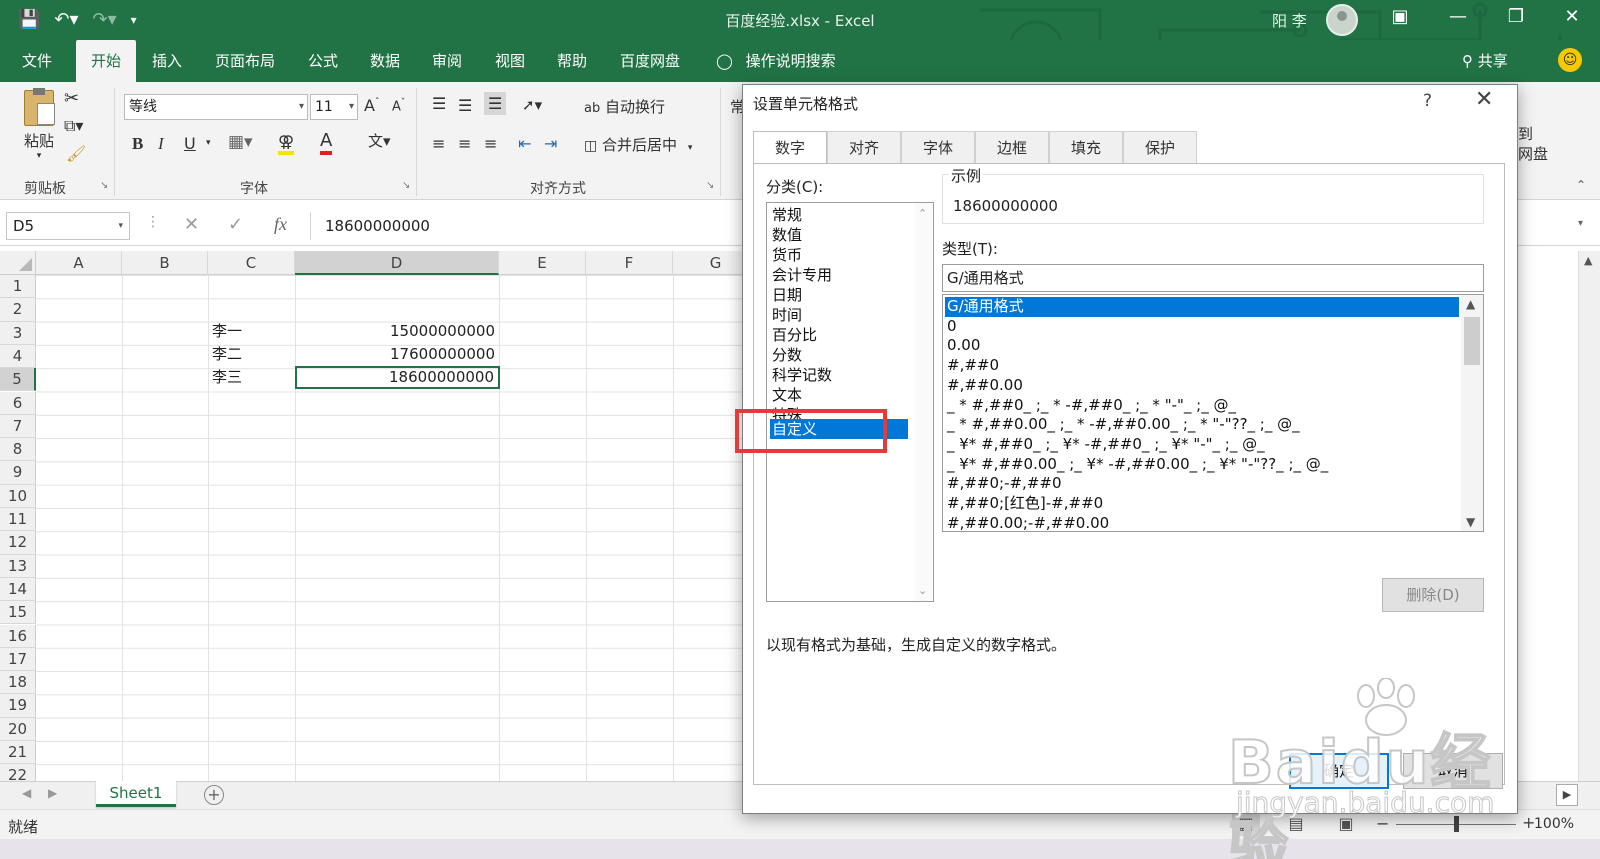  Describe the element at coordinates (240, 142) in the screenshot. I see `borders-icon: ▦▾` at that location.